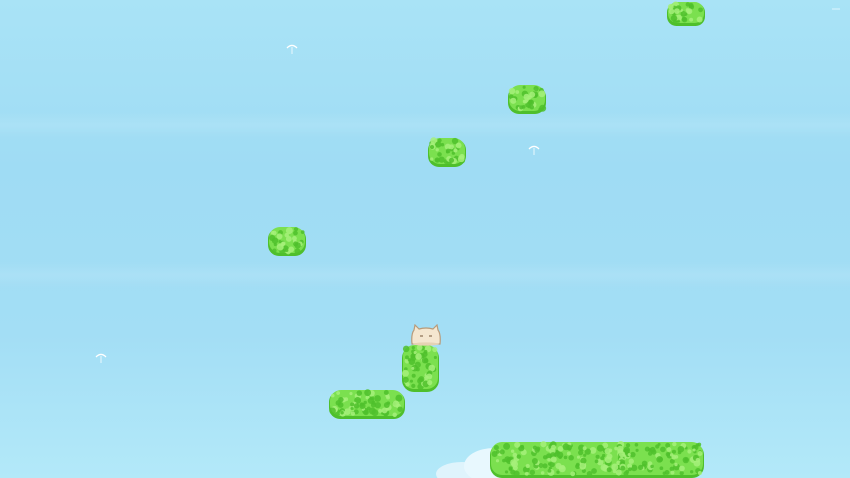 This screenshot has height=478, width=850. Describe the element at coordinates (367, 404) in the screenshot. I see `bush-platform-wide` at that location.